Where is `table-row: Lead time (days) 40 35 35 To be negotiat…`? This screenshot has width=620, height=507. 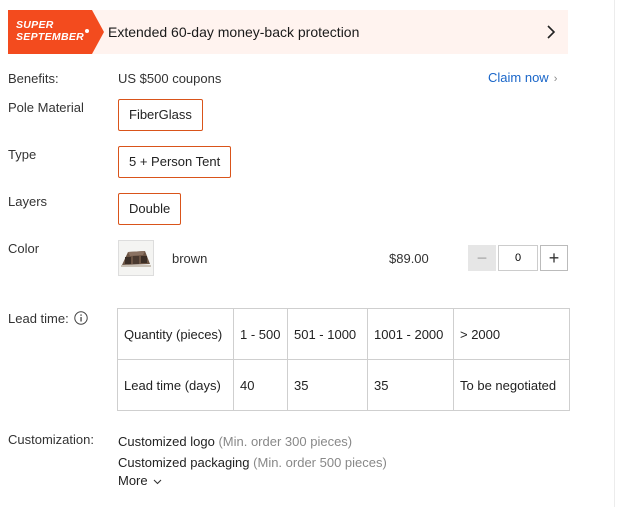 table-row: Lead time (days) 40 35 35 To be negotiat… is located at coordinates (343, 385).